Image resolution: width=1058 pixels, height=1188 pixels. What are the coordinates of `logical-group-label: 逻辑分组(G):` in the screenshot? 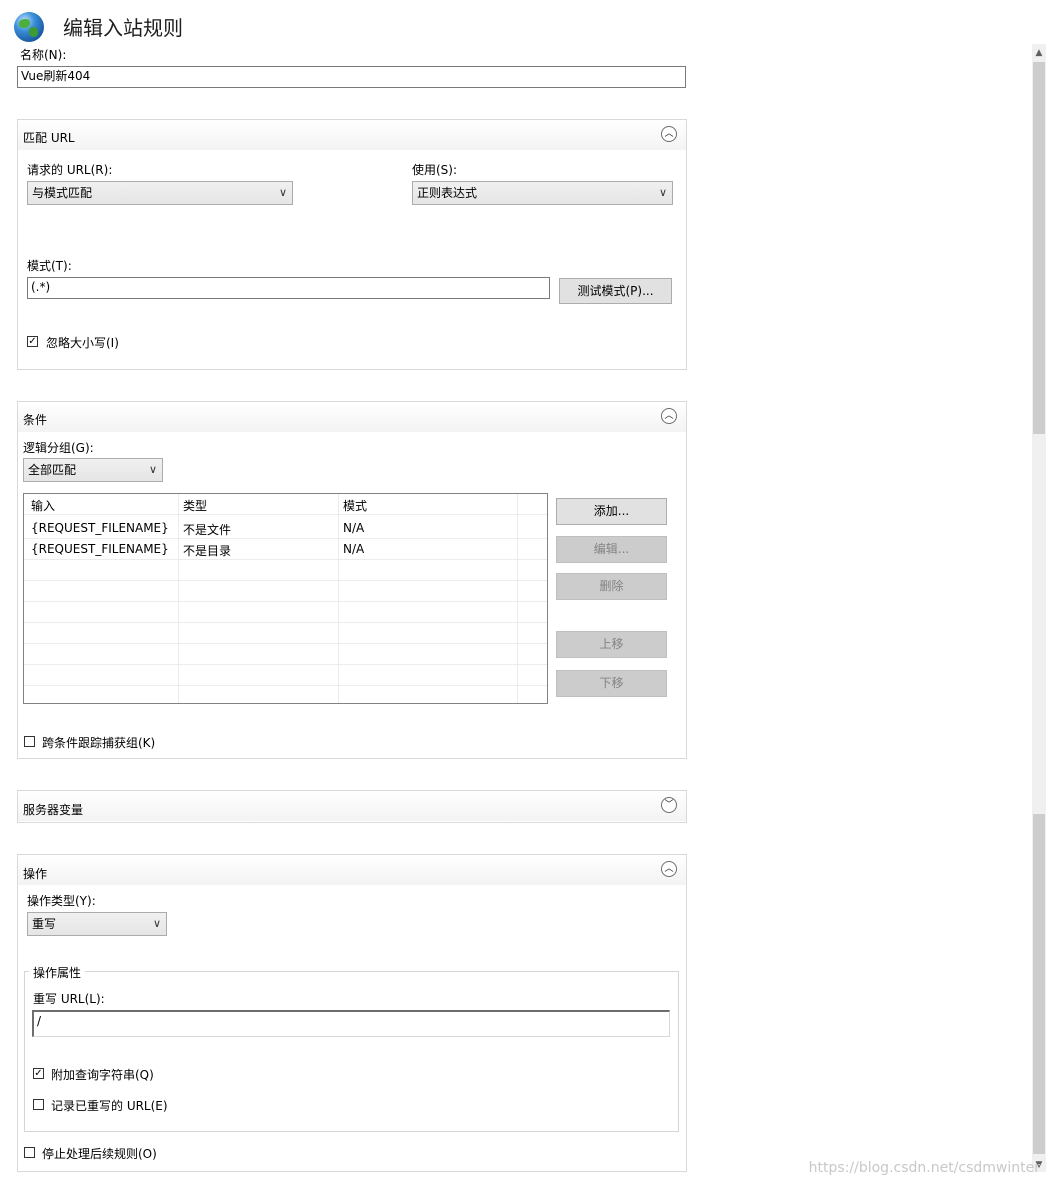 It's located at (58, 448).